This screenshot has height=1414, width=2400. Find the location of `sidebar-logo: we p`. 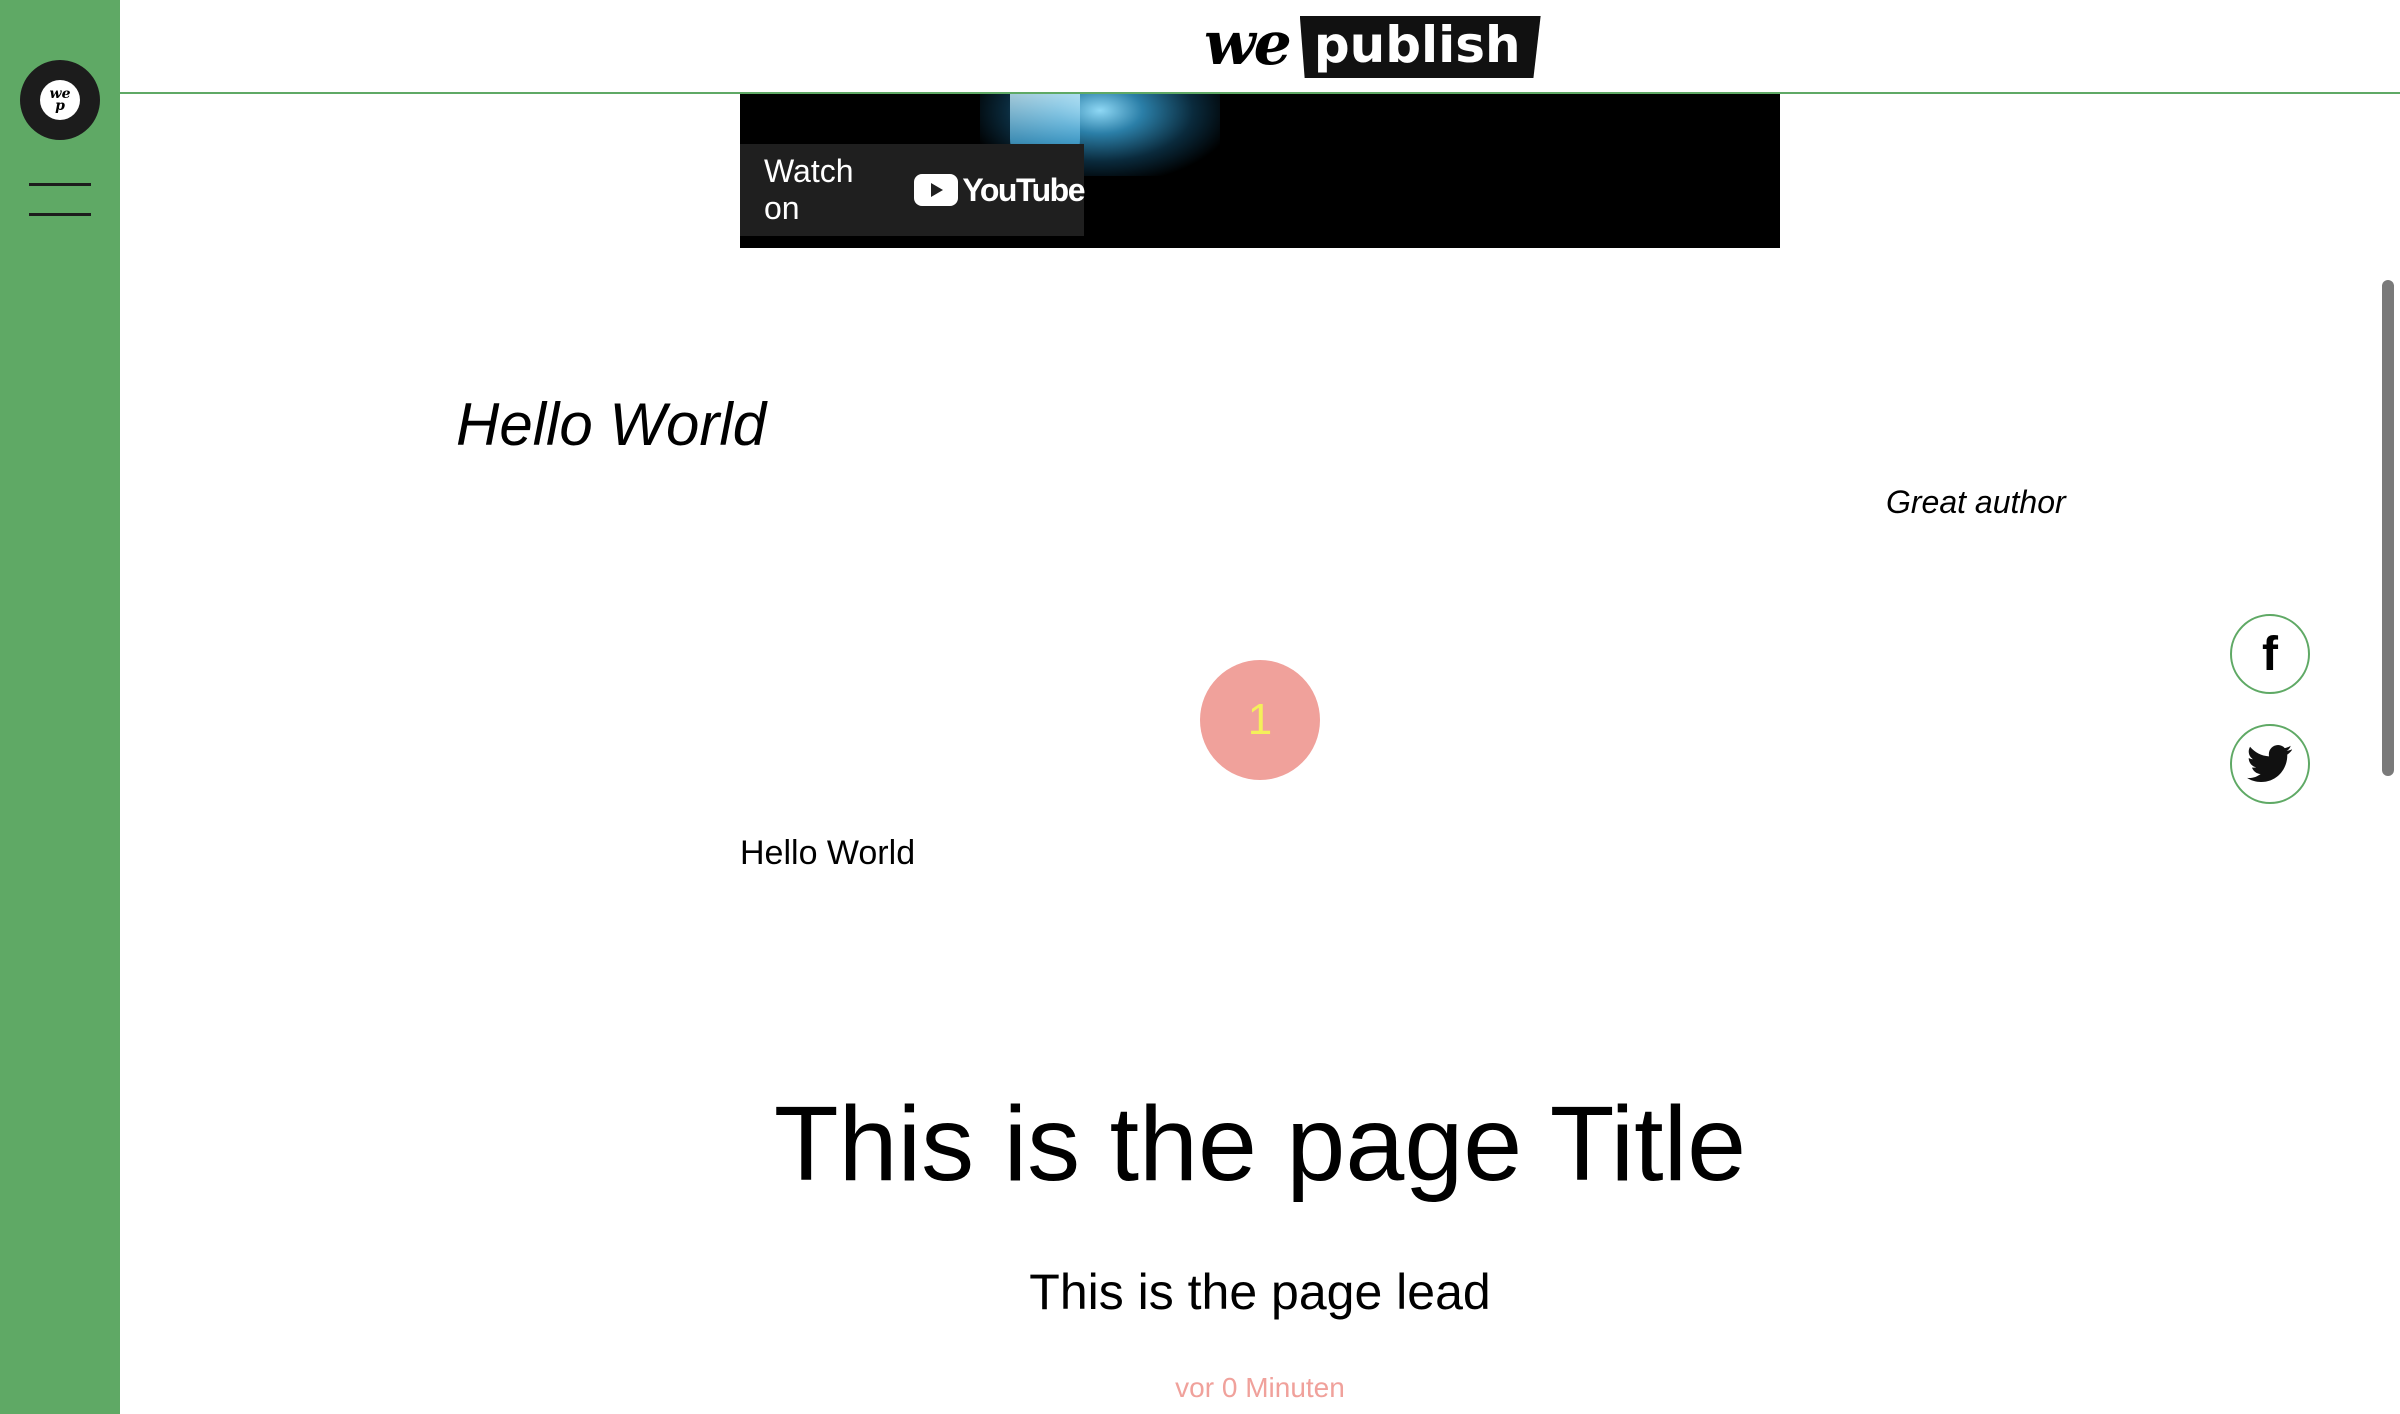

sidebar-logo: we p is located at coordinates (60, 100).